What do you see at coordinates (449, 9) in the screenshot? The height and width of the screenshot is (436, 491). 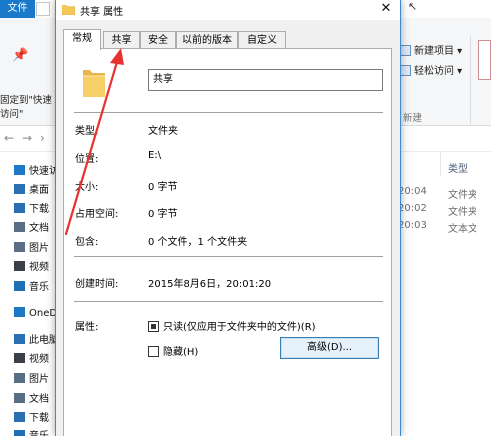 I see `explorer-titlebar-right: ↖` at bounding box center [449, 9].